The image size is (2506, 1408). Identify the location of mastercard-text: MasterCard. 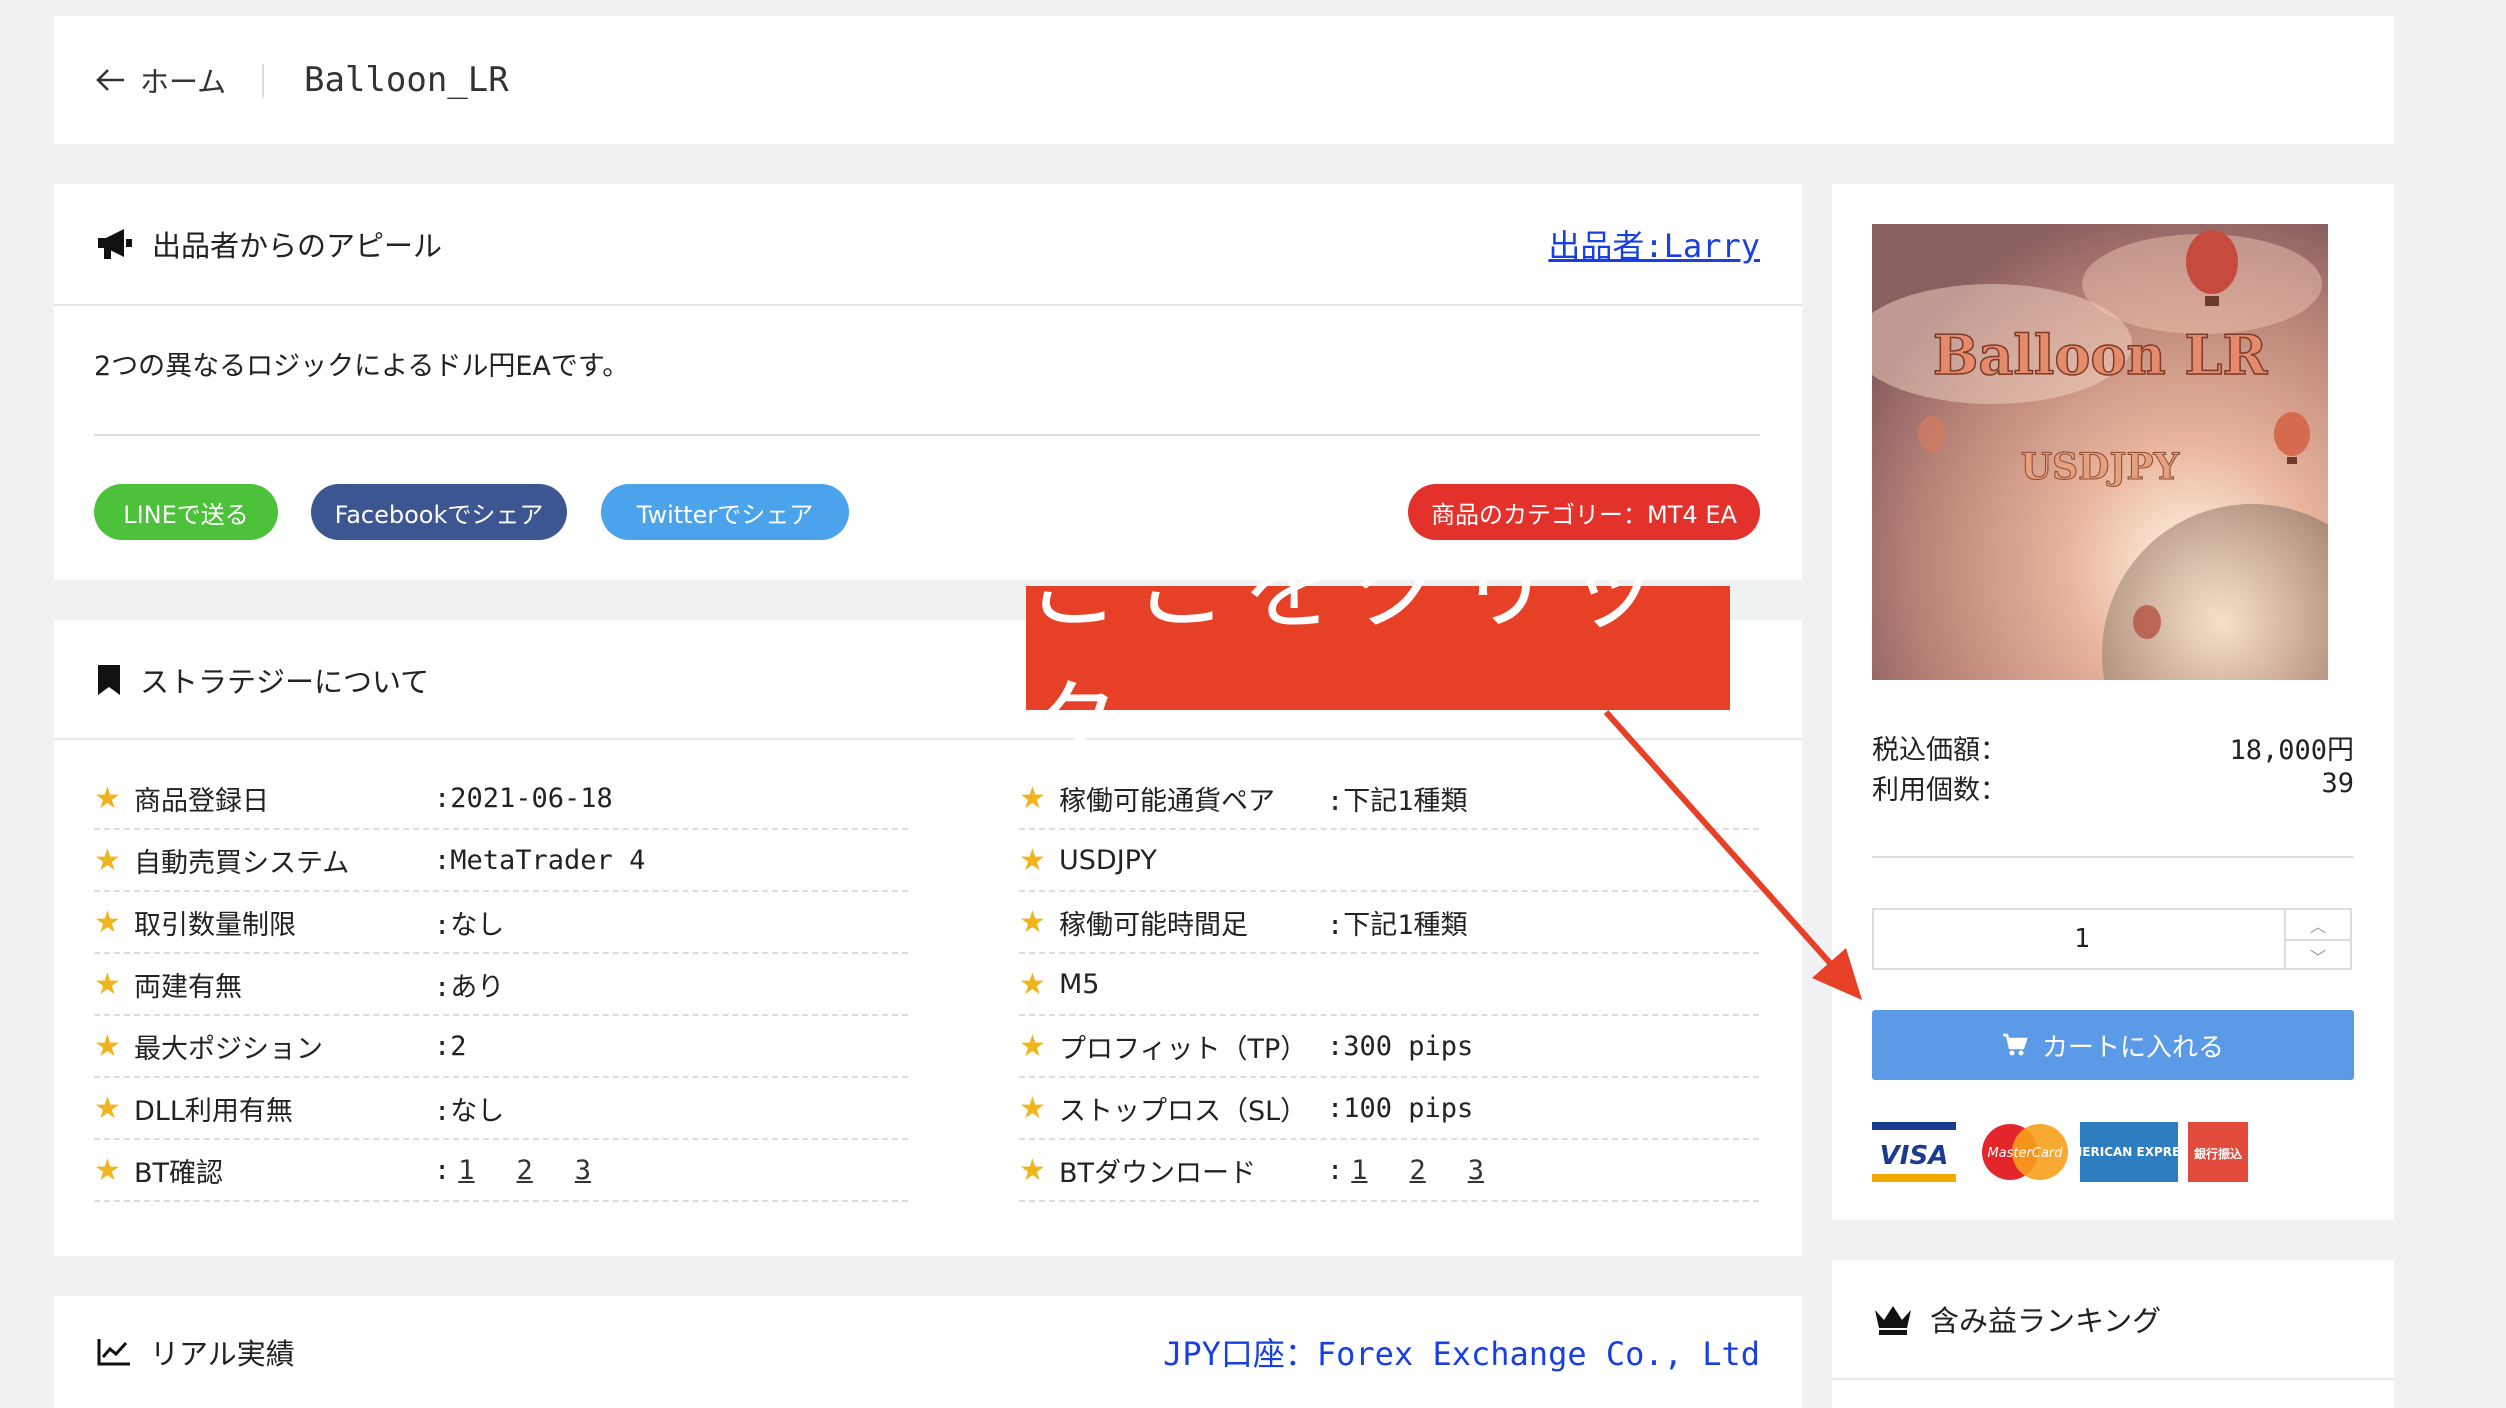
(2025, 1153).